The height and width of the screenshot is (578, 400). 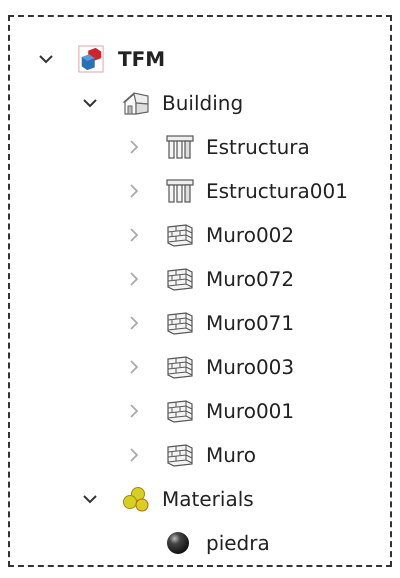 I want to click on cubes-icon, so click(x=91, y=59).